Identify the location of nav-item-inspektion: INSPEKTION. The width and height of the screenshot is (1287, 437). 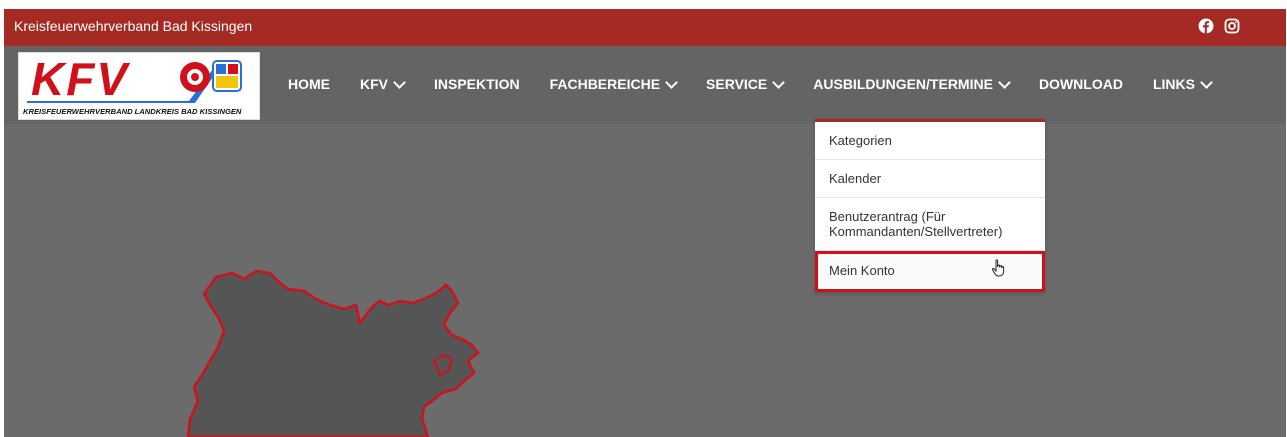
(477, 84).